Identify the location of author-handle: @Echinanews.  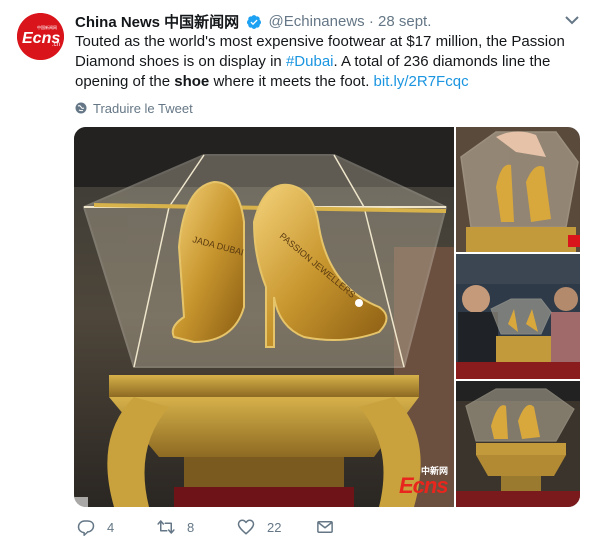
(317, 21).